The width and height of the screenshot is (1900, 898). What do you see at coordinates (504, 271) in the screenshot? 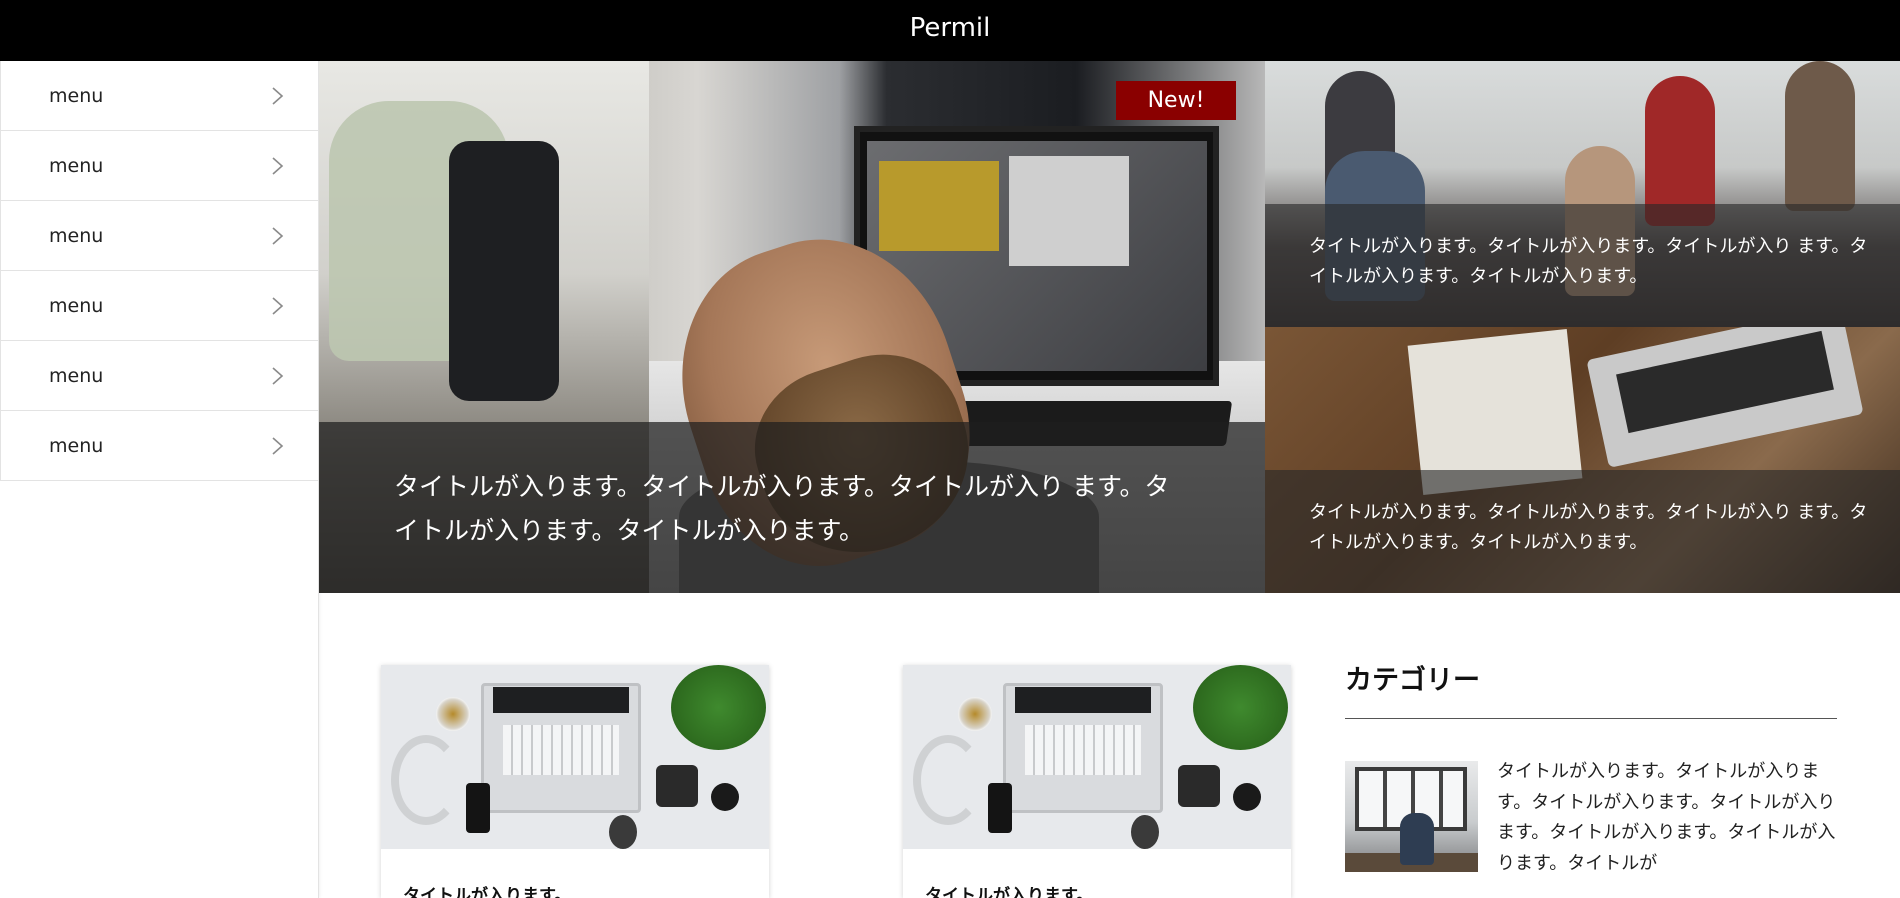
I see `hero-photo-chair` at bounding box center [504, 271].